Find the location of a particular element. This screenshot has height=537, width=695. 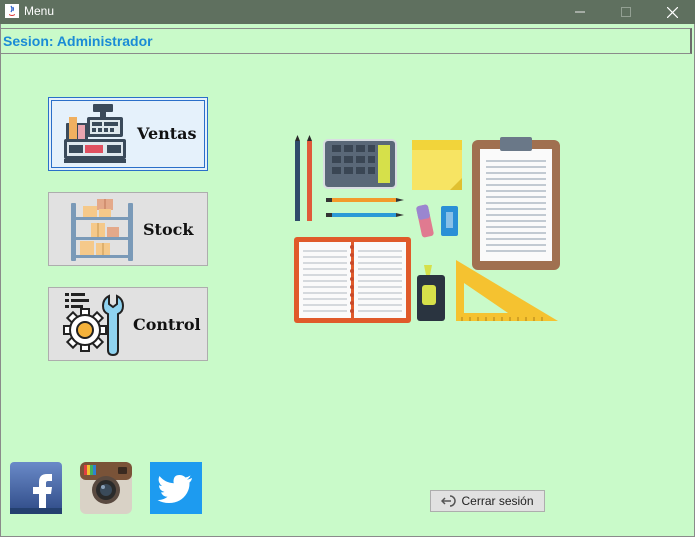

close-button is located at coordinates (672, 12).